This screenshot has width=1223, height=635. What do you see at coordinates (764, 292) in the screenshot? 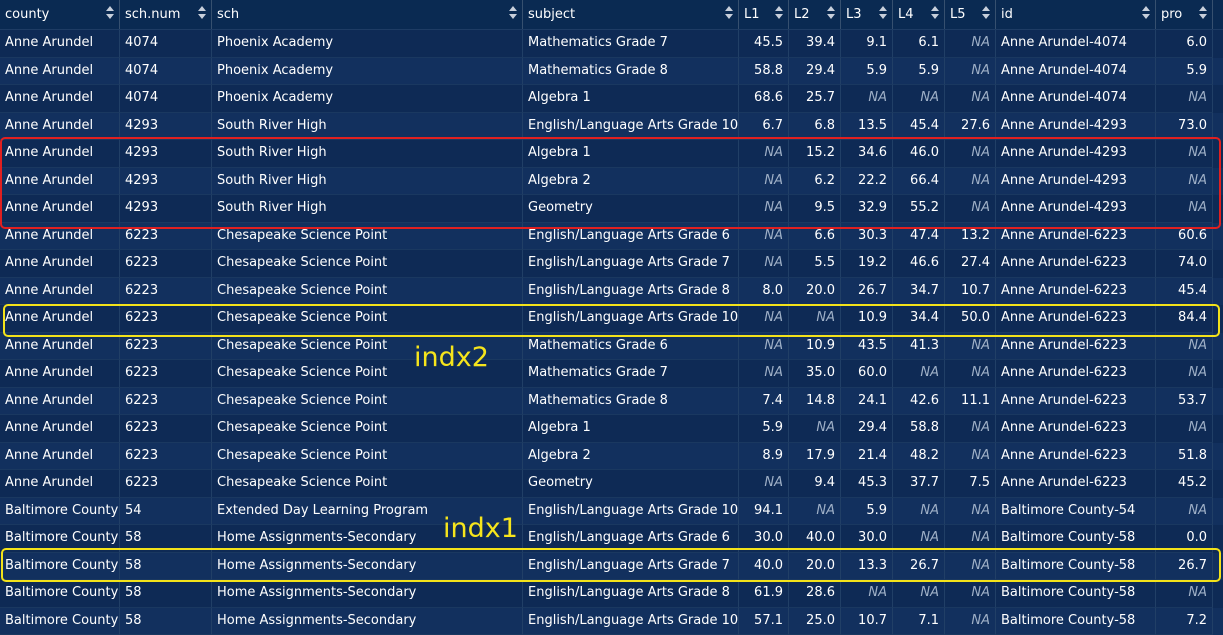
I see `cell-l1: 8.0` at bounding box center [764, 292].